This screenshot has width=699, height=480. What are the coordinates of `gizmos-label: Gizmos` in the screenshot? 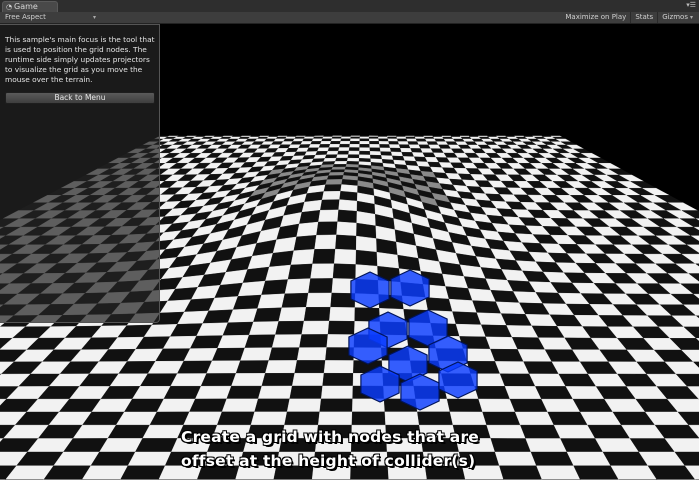 It's located at (675, 17).